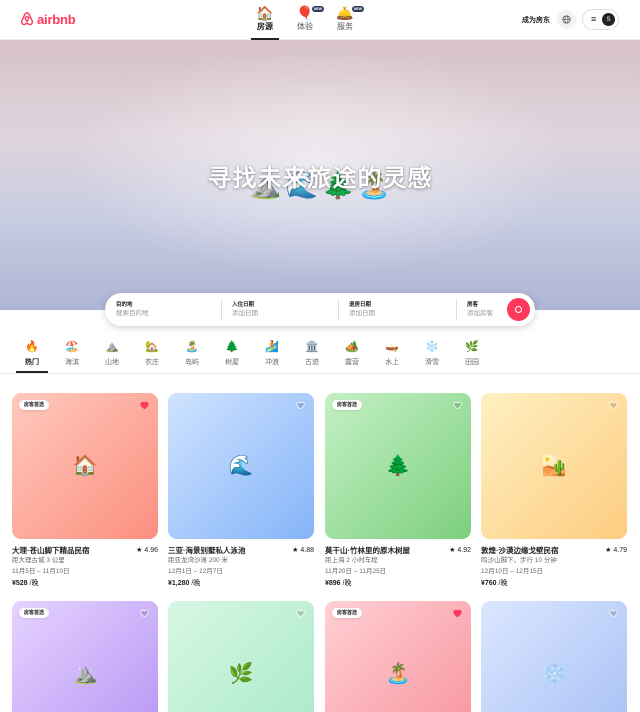  Describe the element at coordinates (241, 674) in the screenshot. I see `listing-illustration: 🌿` at that location.